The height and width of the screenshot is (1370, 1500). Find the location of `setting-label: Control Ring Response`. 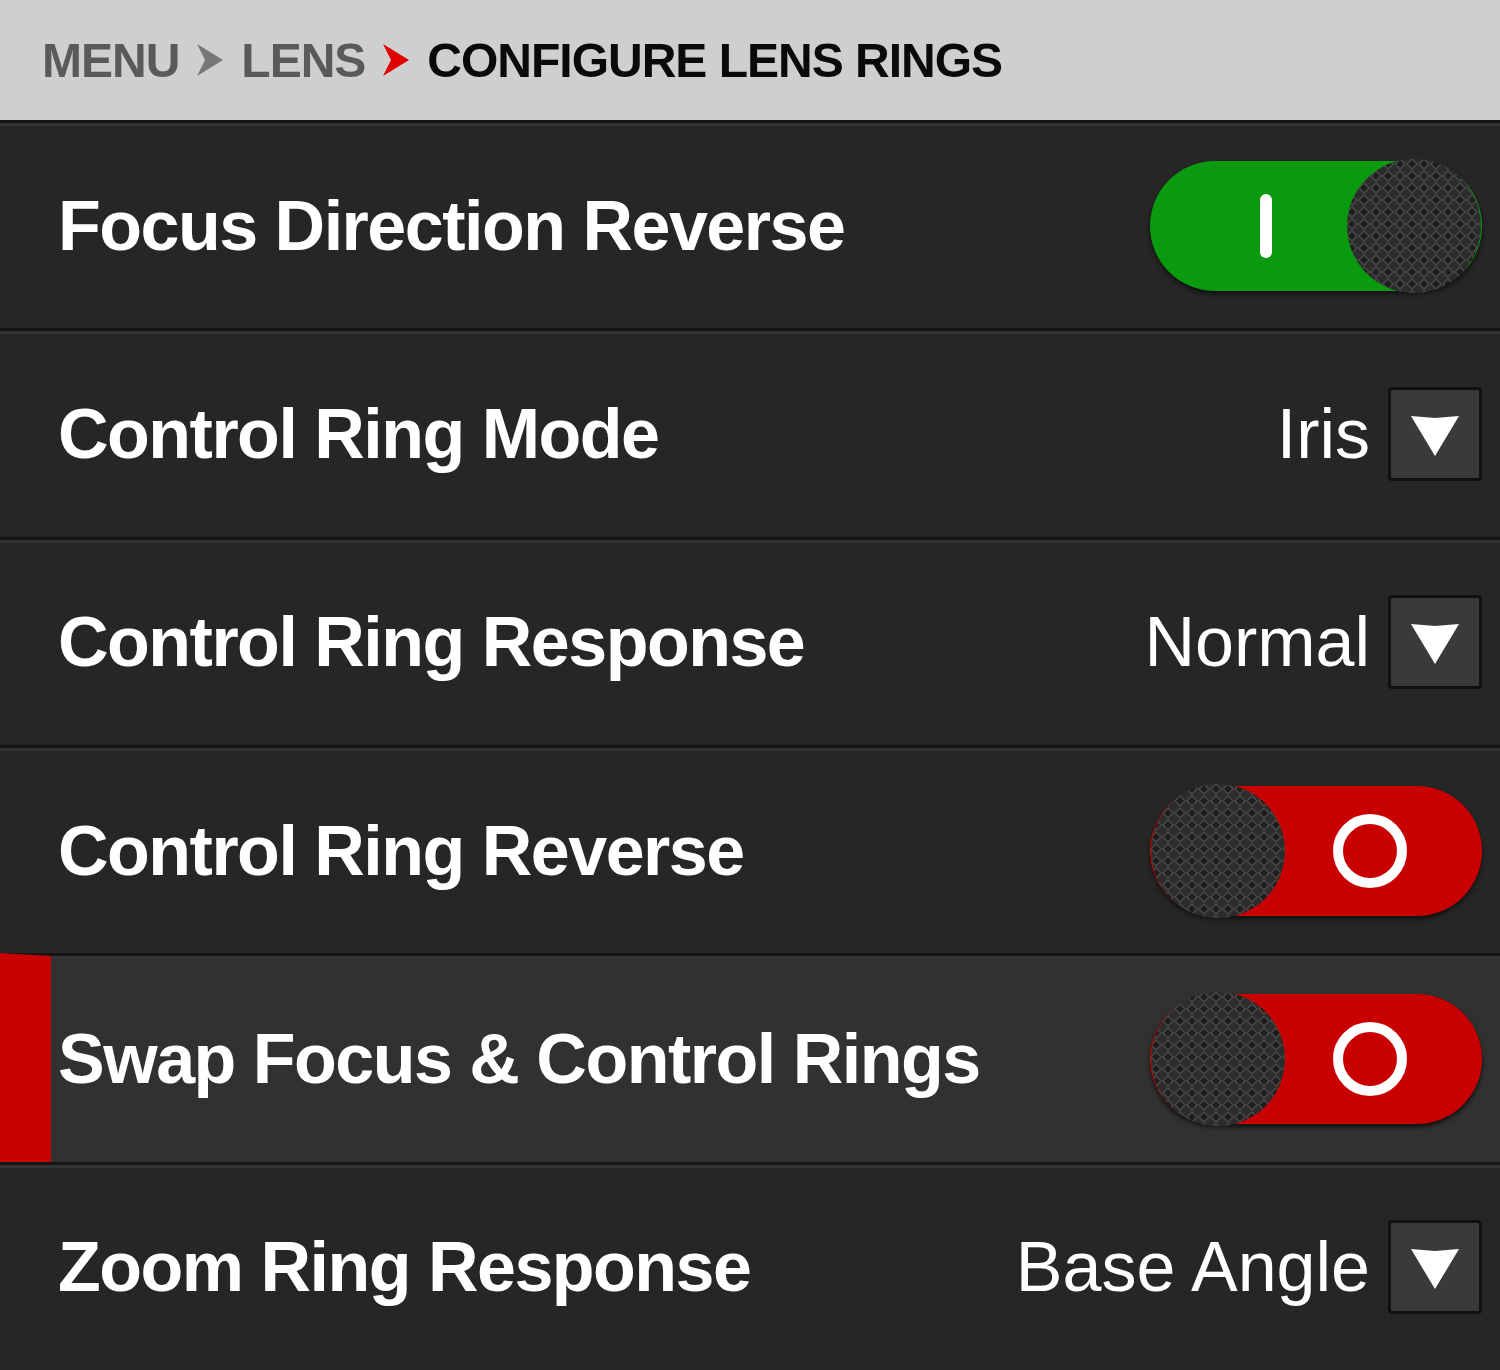

setting-label: Control Ring Response is located at coordinates (432, 642).